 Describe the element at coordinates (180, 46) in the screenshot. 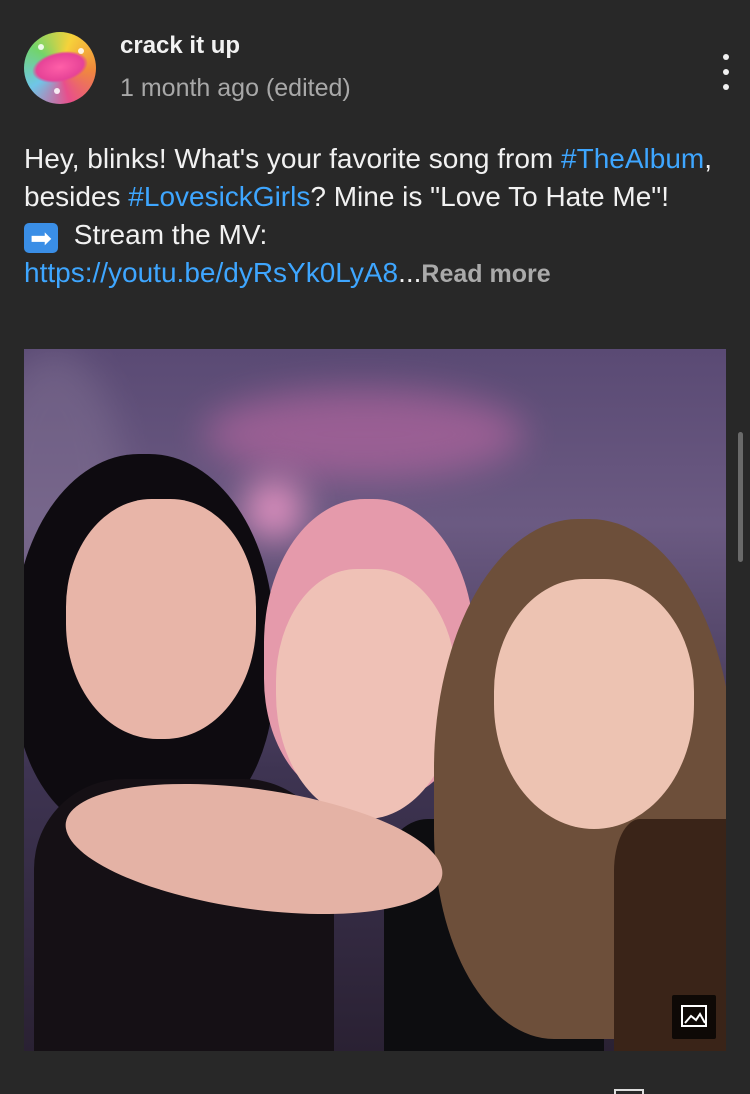

I see `channel-name: crack it up` at that location.